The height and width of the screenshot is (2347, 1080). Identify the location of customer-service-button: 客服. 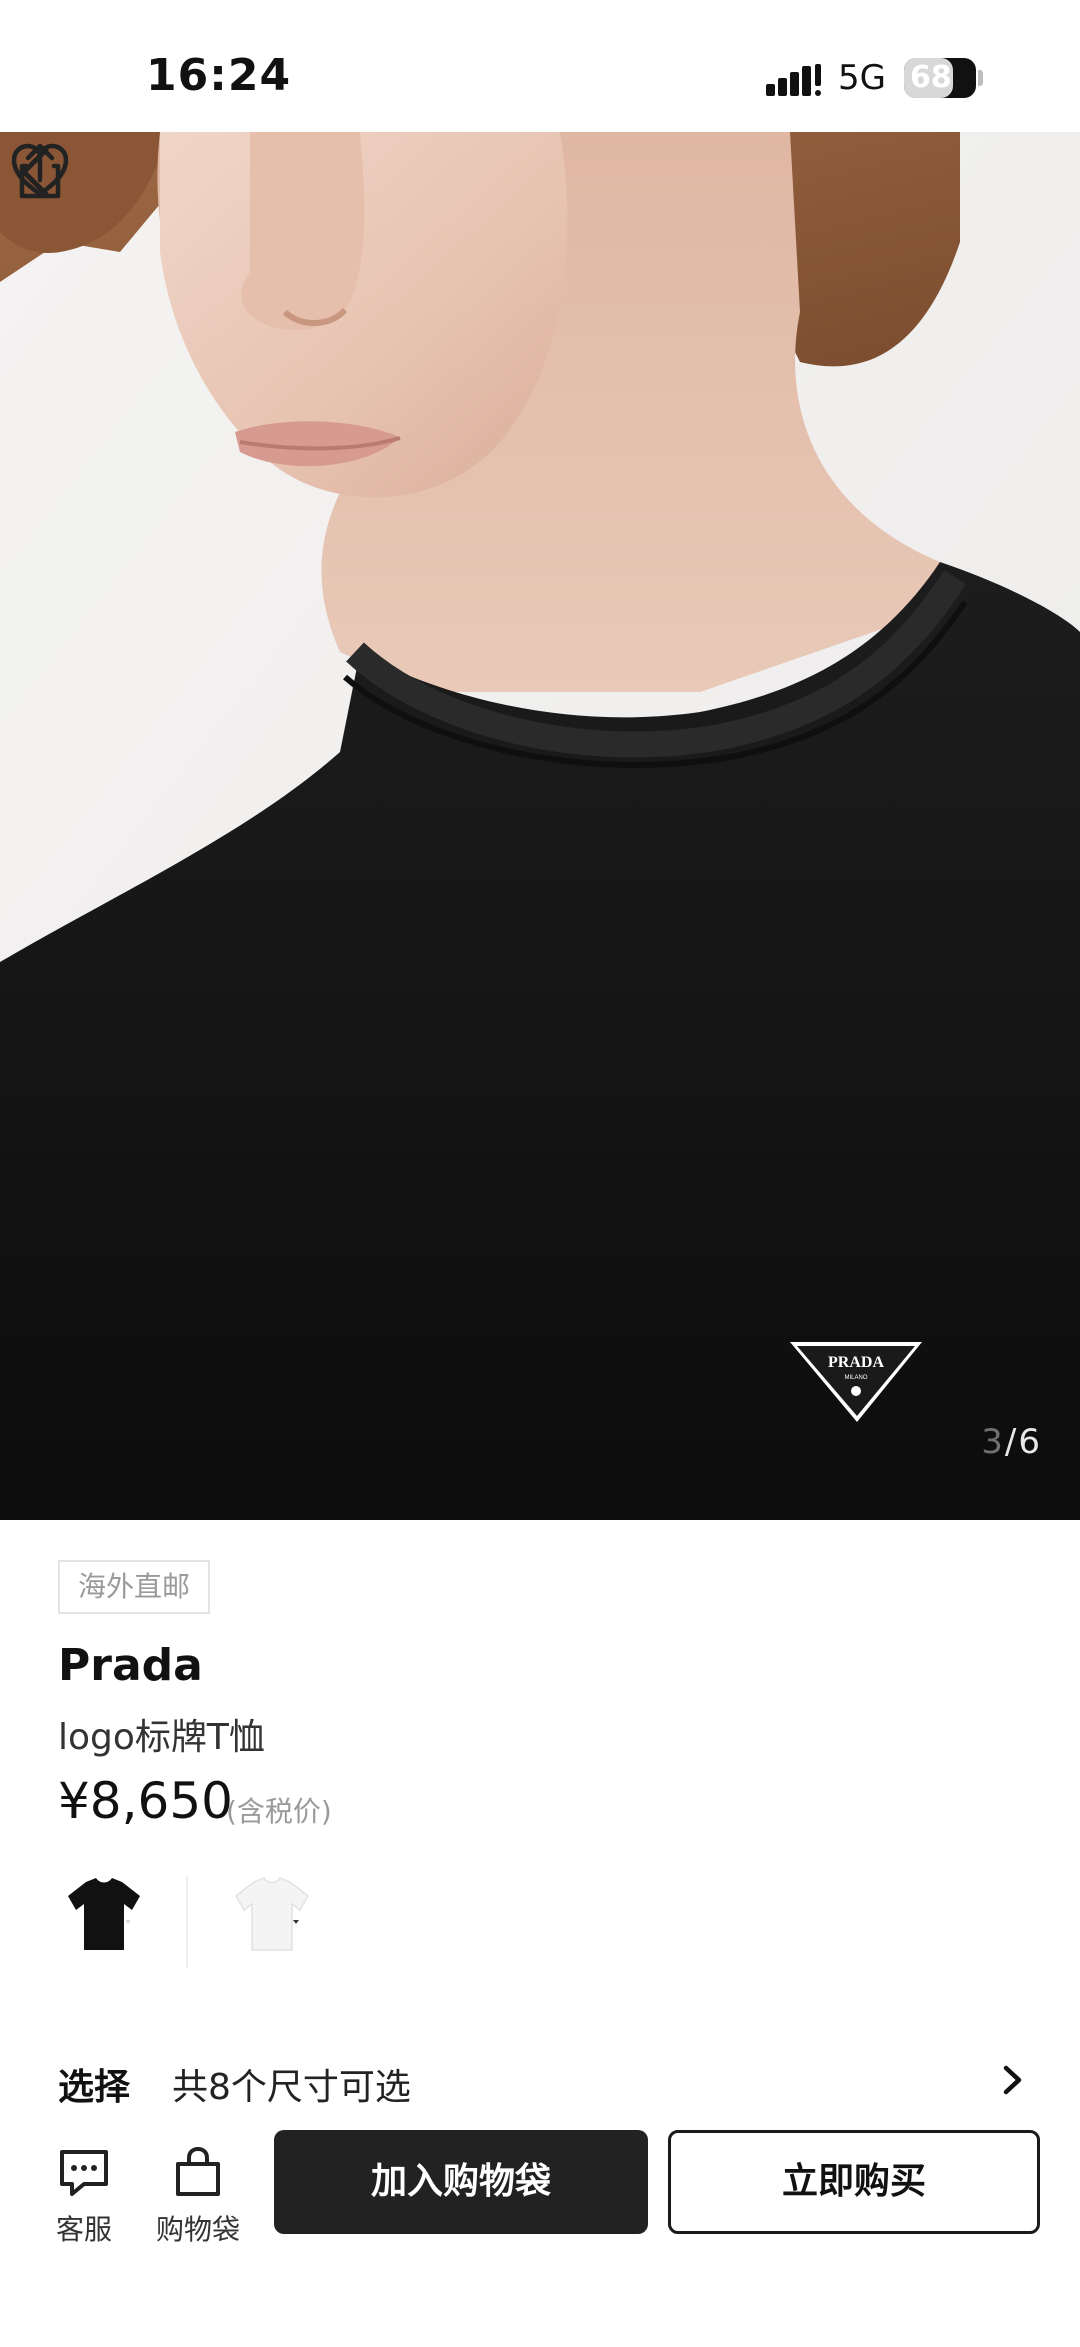
(84, 2196).